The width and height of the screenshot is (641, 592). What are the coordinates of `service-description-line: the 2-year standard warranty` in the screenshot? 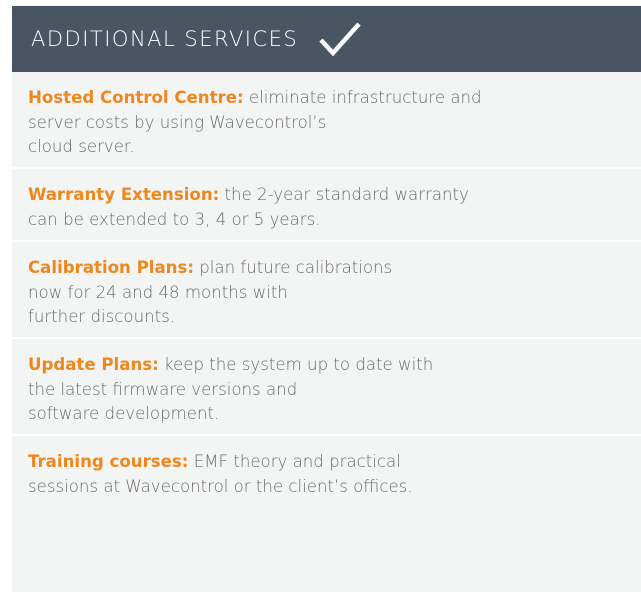 It's located at (344, 194).